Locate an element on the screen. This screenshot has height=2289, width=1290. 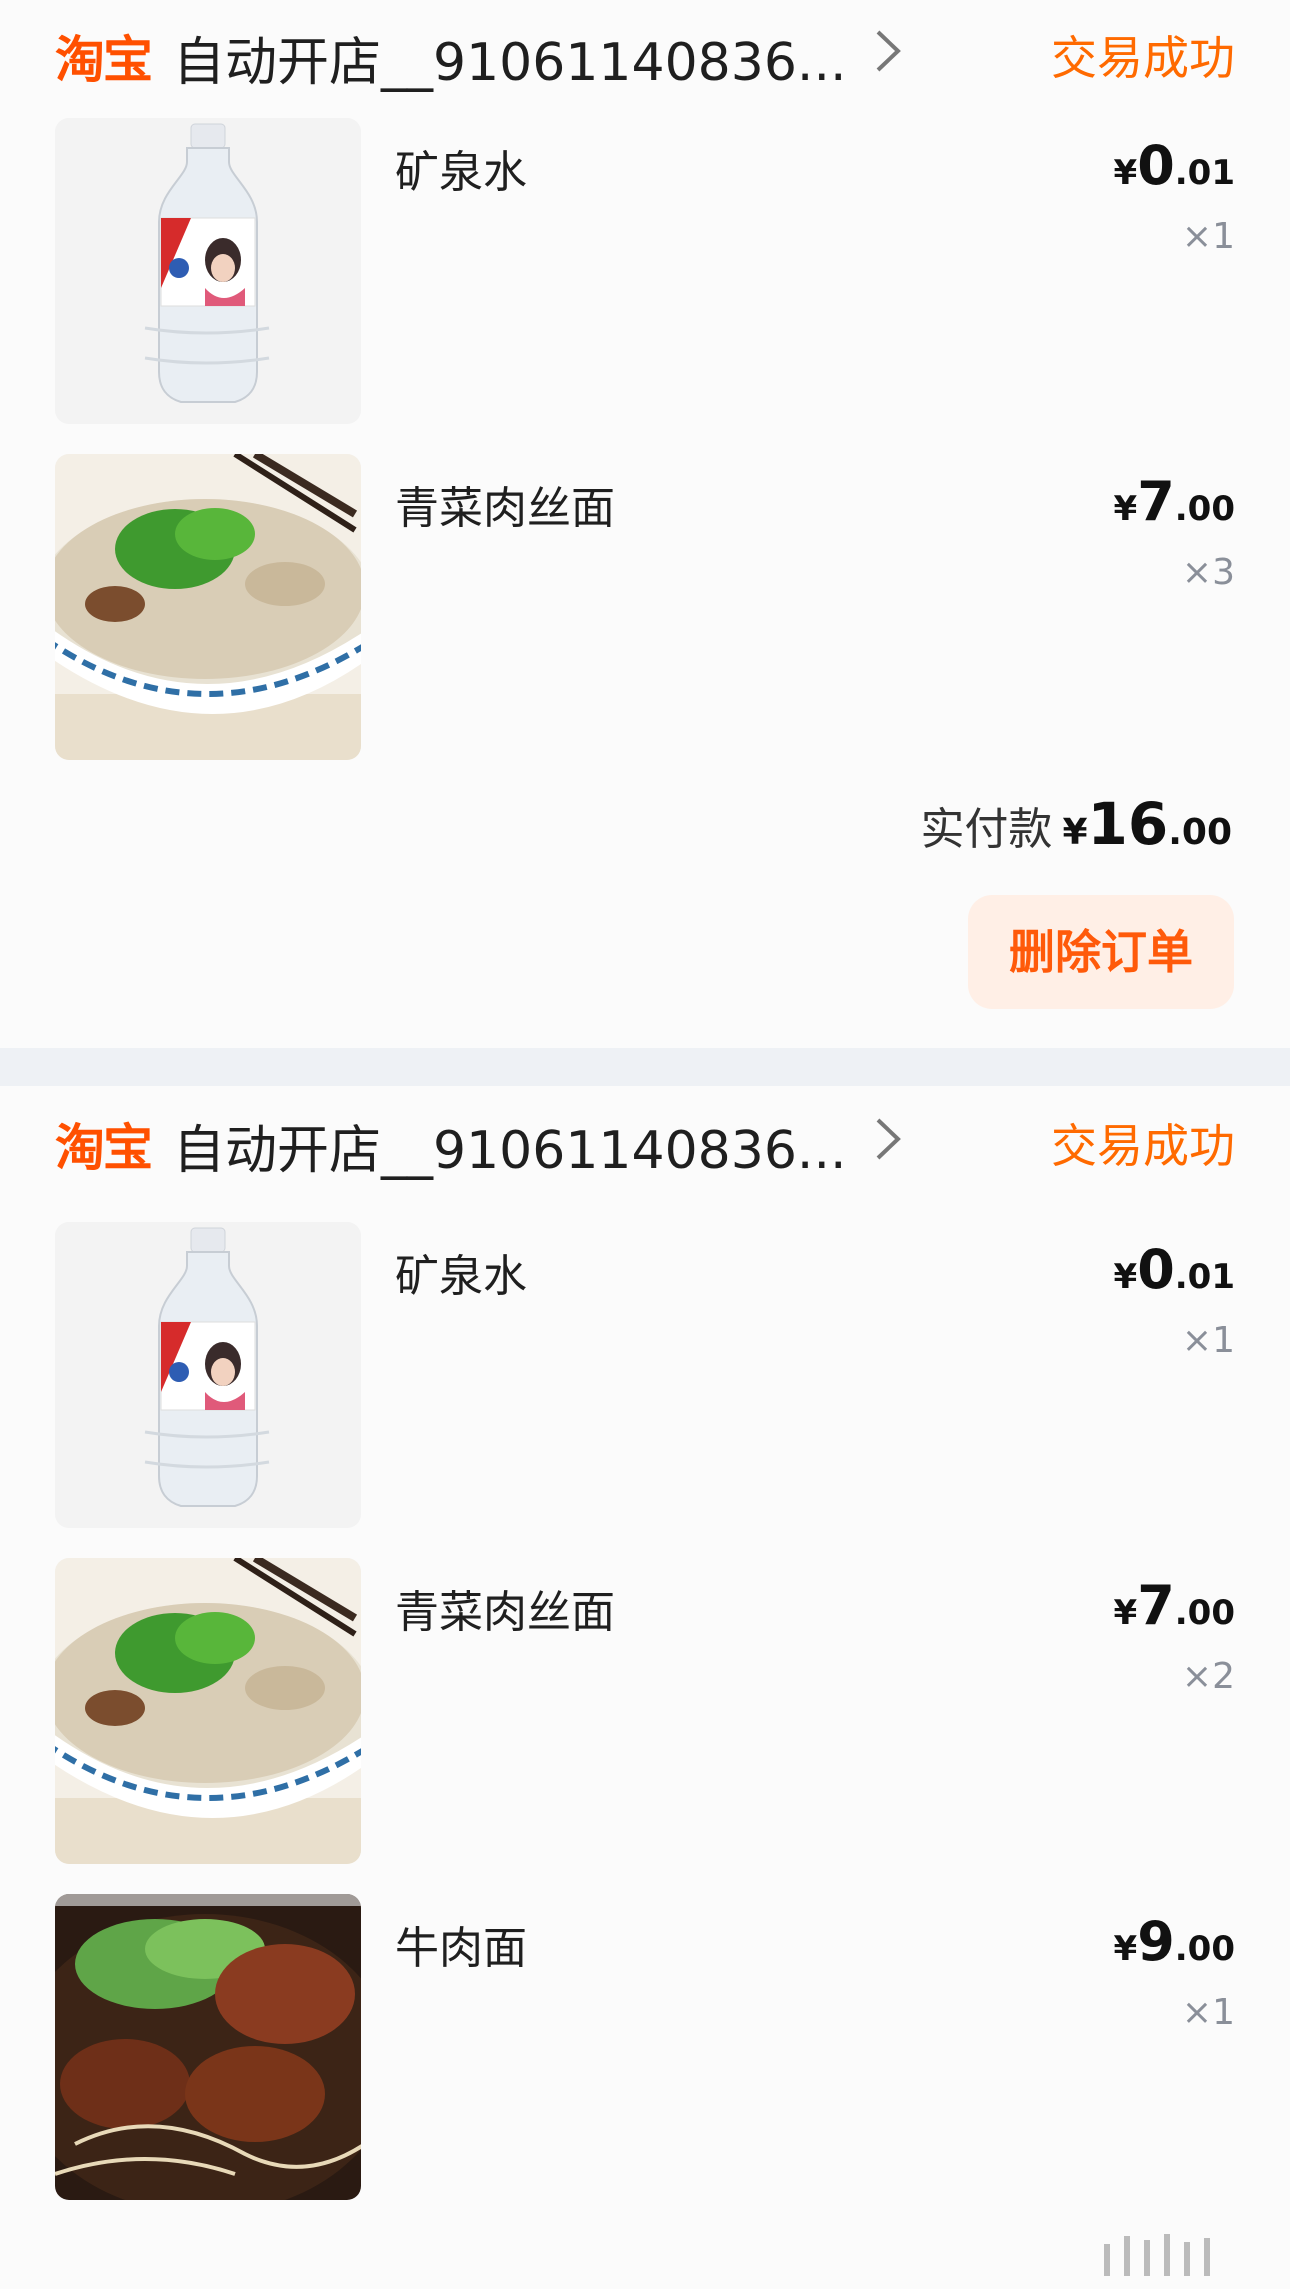
price-integer: 9 is located at coordinates (1156, 1941).